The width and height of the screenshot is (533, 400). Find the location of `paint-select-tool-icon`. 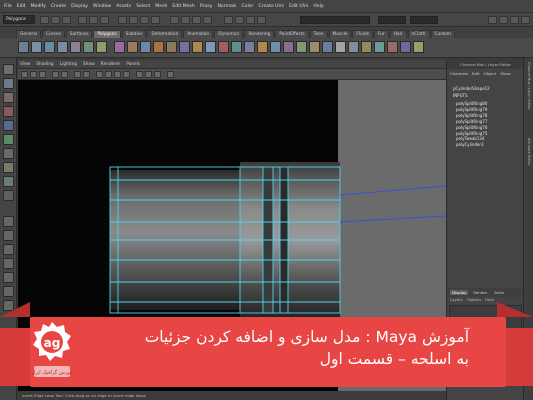

paint-select-tool-icon is located at coordinates (8, 97).